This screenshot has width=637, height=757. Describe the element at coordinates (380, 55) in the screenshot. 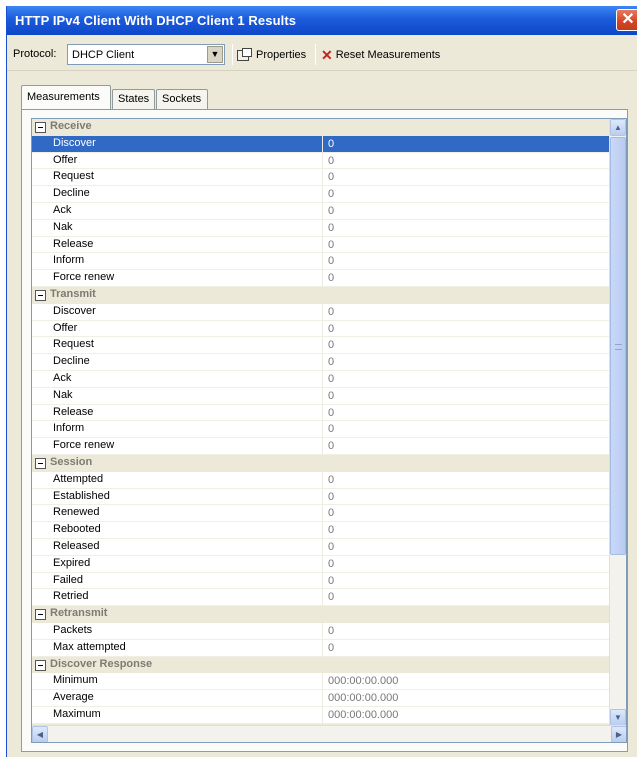

I see `reset-measurements-button: ✕ Reset Measurements` at that location.